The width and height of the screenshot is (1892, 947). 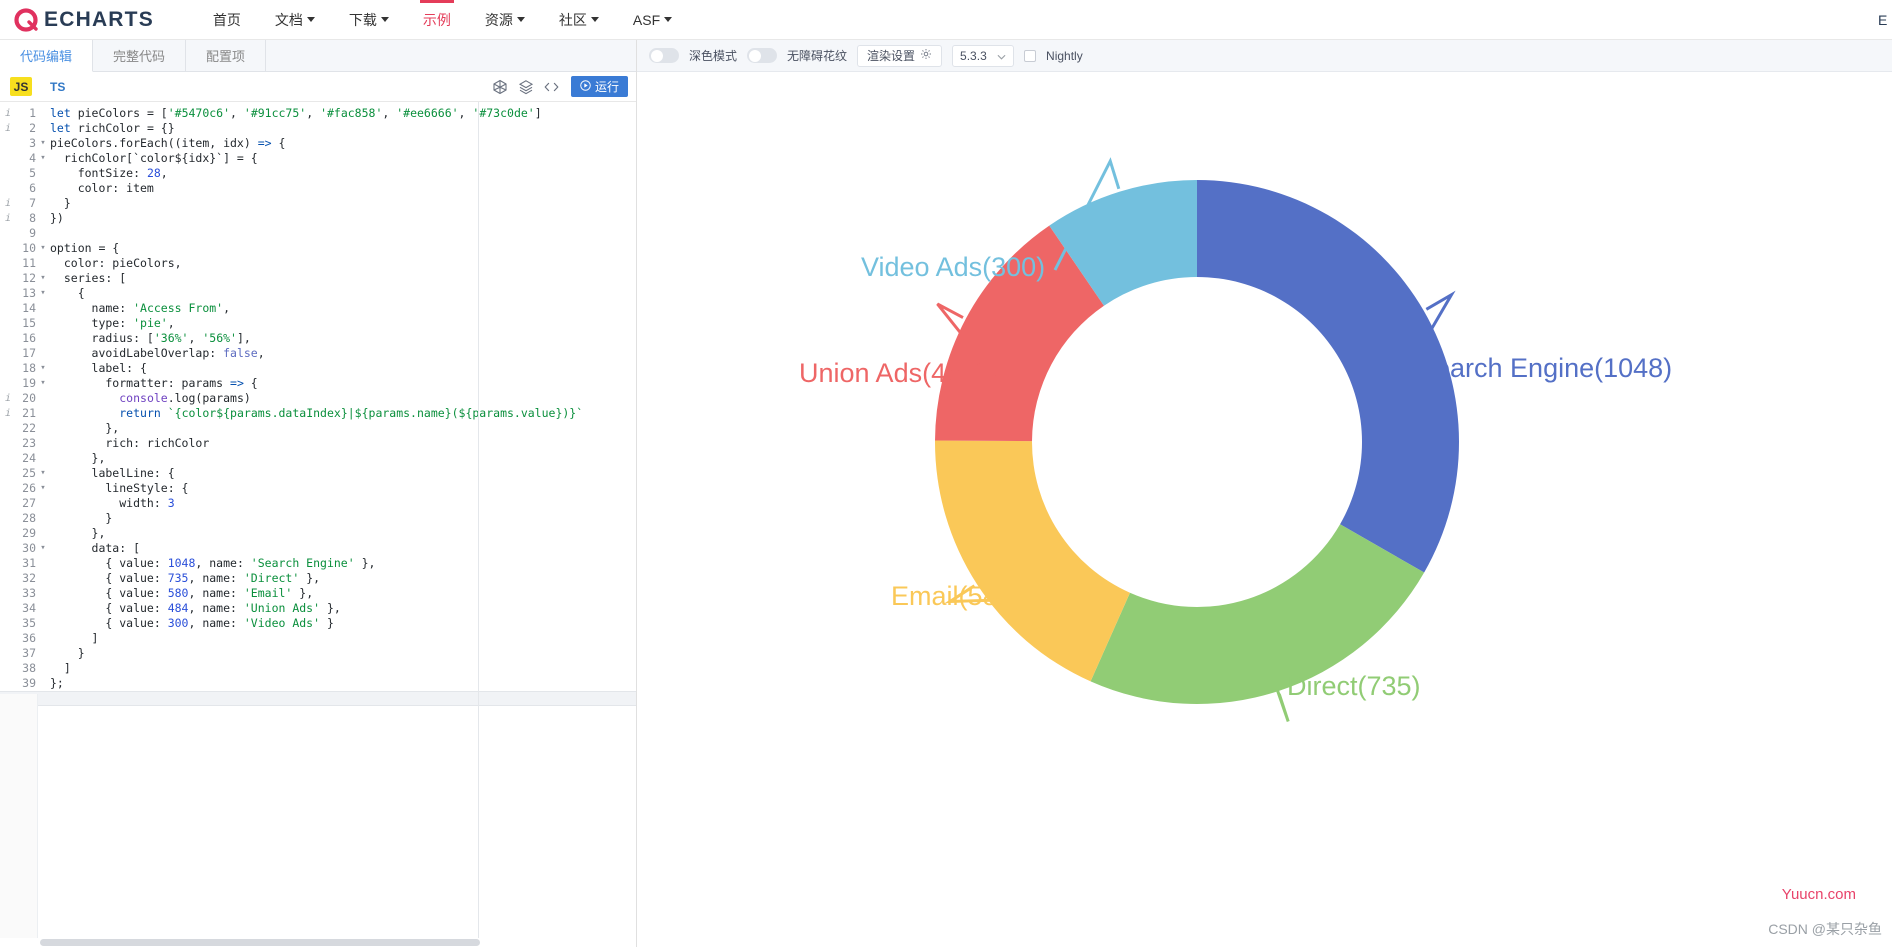 What do you see at coordinates (318, 233) in the screenshot?
I see `code-line: 9` at bounding box center [318, 233].